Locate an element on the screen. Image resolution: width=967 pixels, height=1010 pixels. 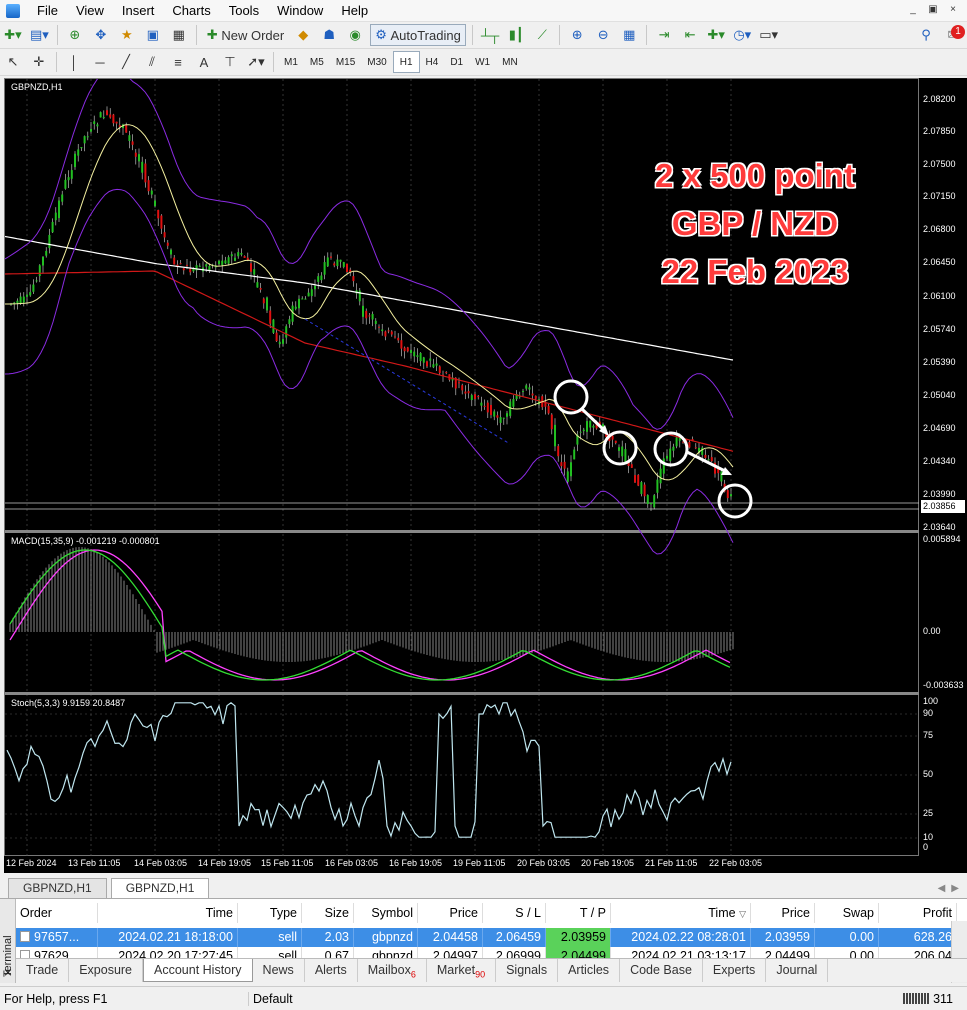
symbol-label: GBPNZD,H1 is located at coordinates (37, 87).